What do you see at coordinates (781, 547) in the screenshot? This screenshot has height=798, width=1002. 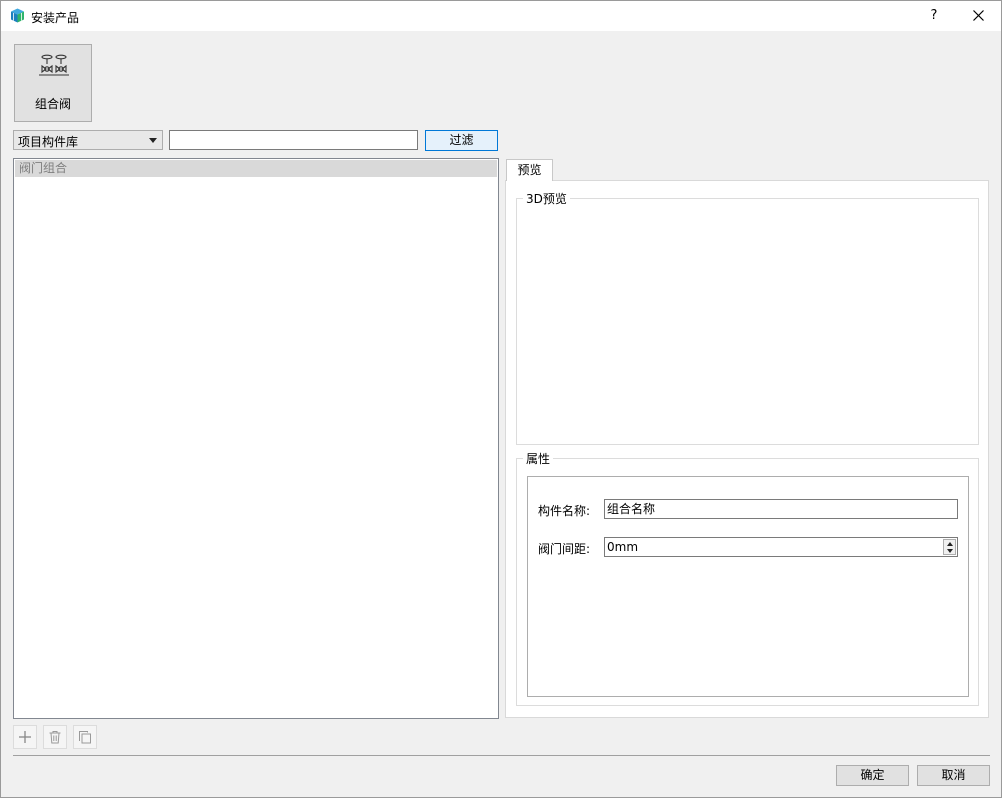 I see `valve-spacing-field: 0mm` at bounding box center [781, 547].